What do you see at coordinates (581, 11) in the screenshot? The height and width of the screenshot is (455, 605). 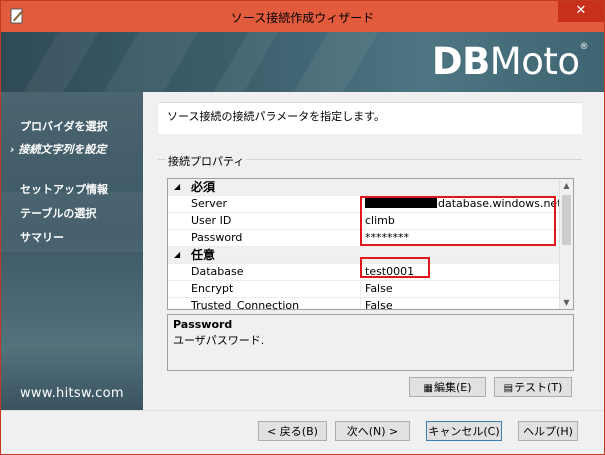 I see `close-button: ✕` at bounding box center [581, 11].